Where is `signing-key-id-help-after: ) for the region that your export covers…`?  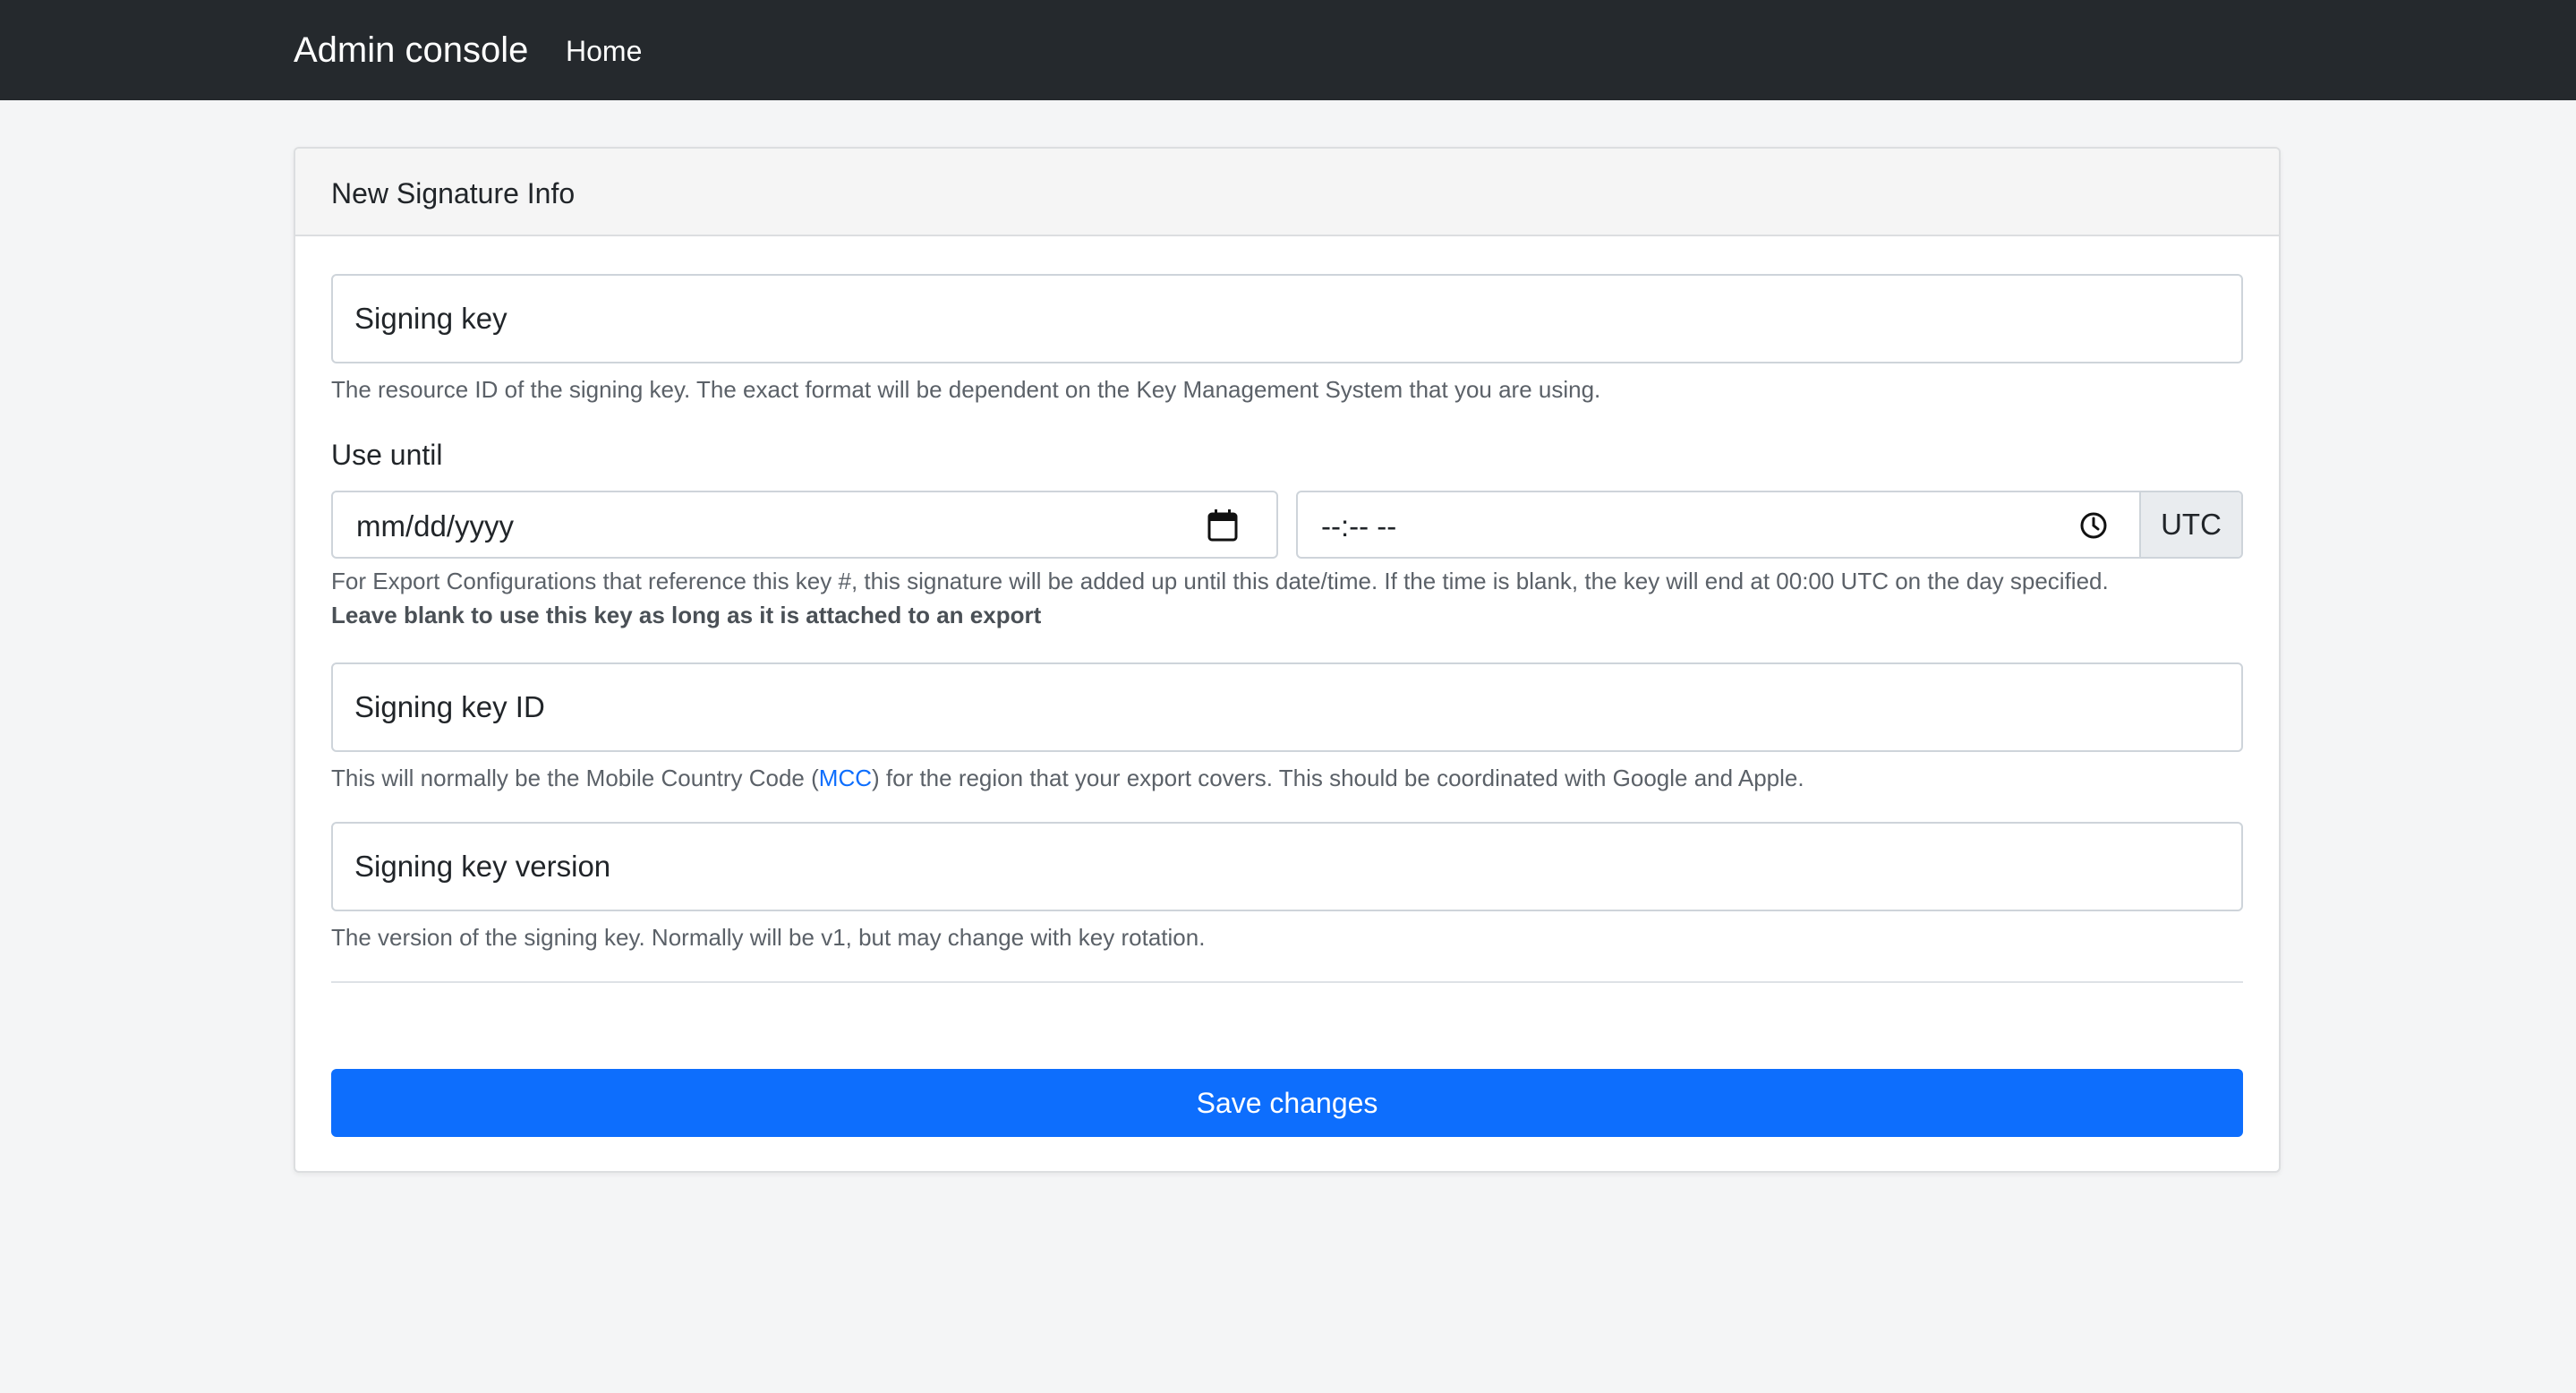
signing-key-id-help-after: ) for the region that your export covers… is located at coordinates (1338, 778).